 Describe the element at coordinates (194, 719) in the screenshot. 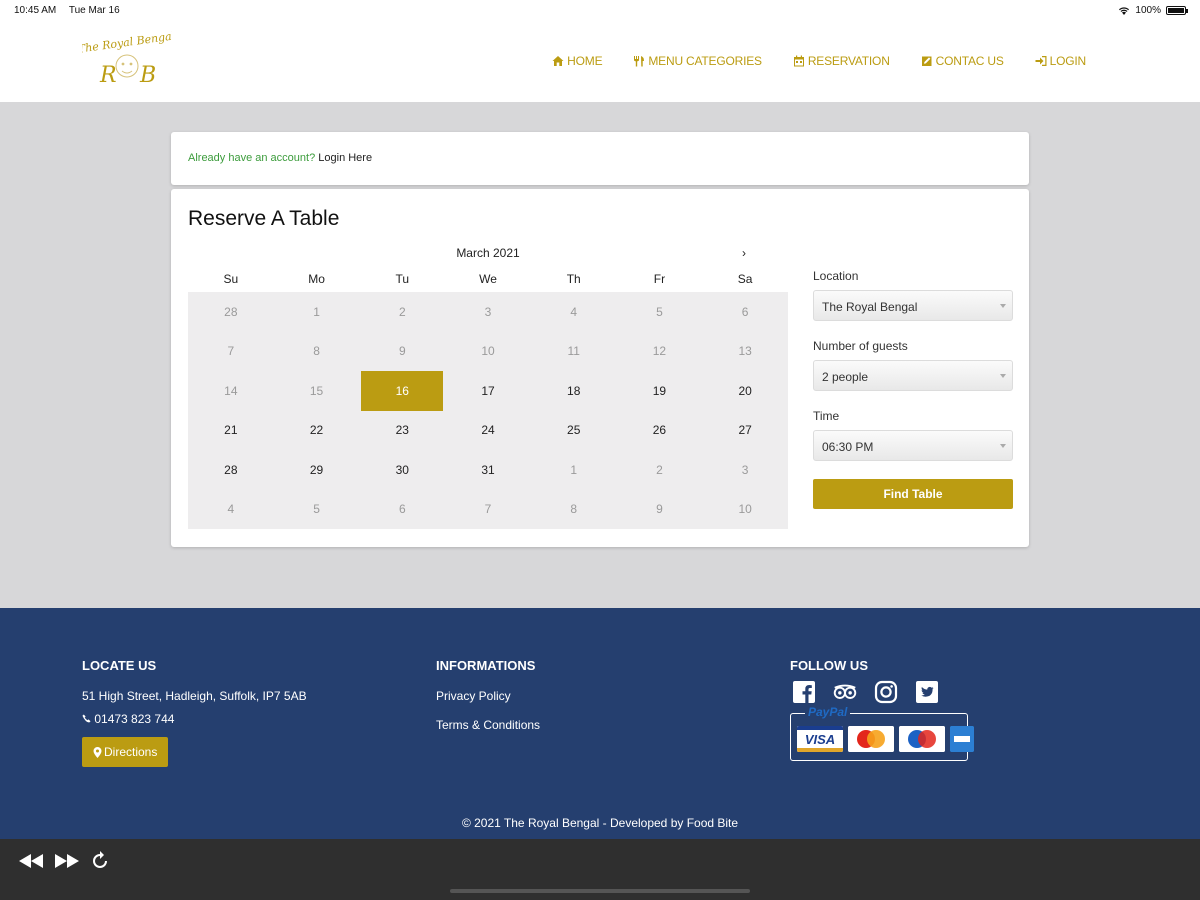

I see `phone-row: 01473 823 744` at that location.